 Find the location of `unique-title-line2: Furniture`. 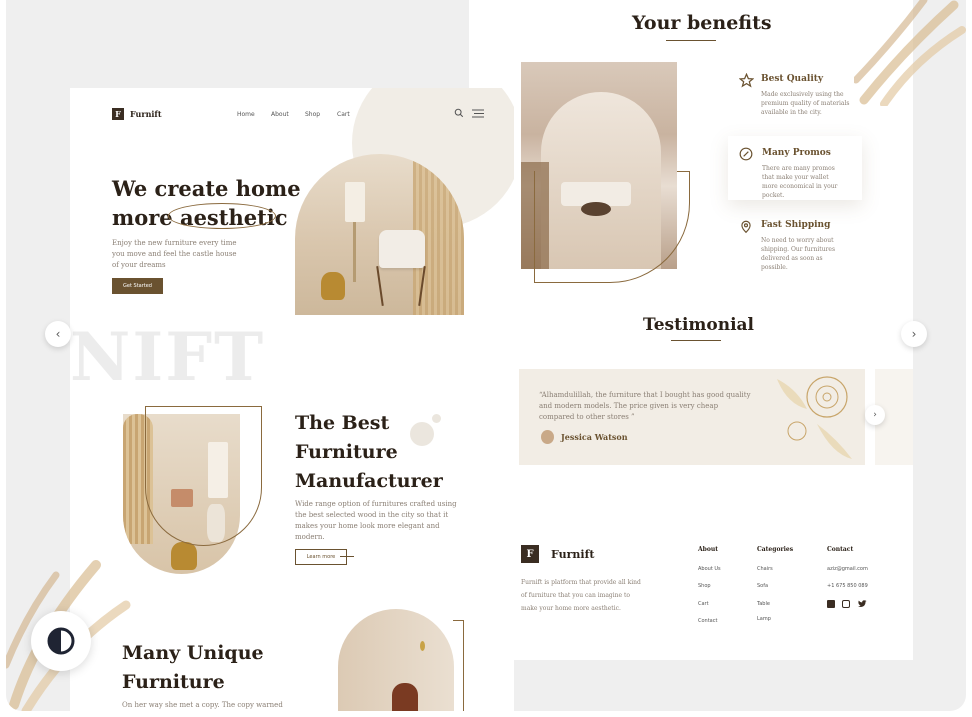

unique-title-line2: Furniture is located at coordinates (173, 682).